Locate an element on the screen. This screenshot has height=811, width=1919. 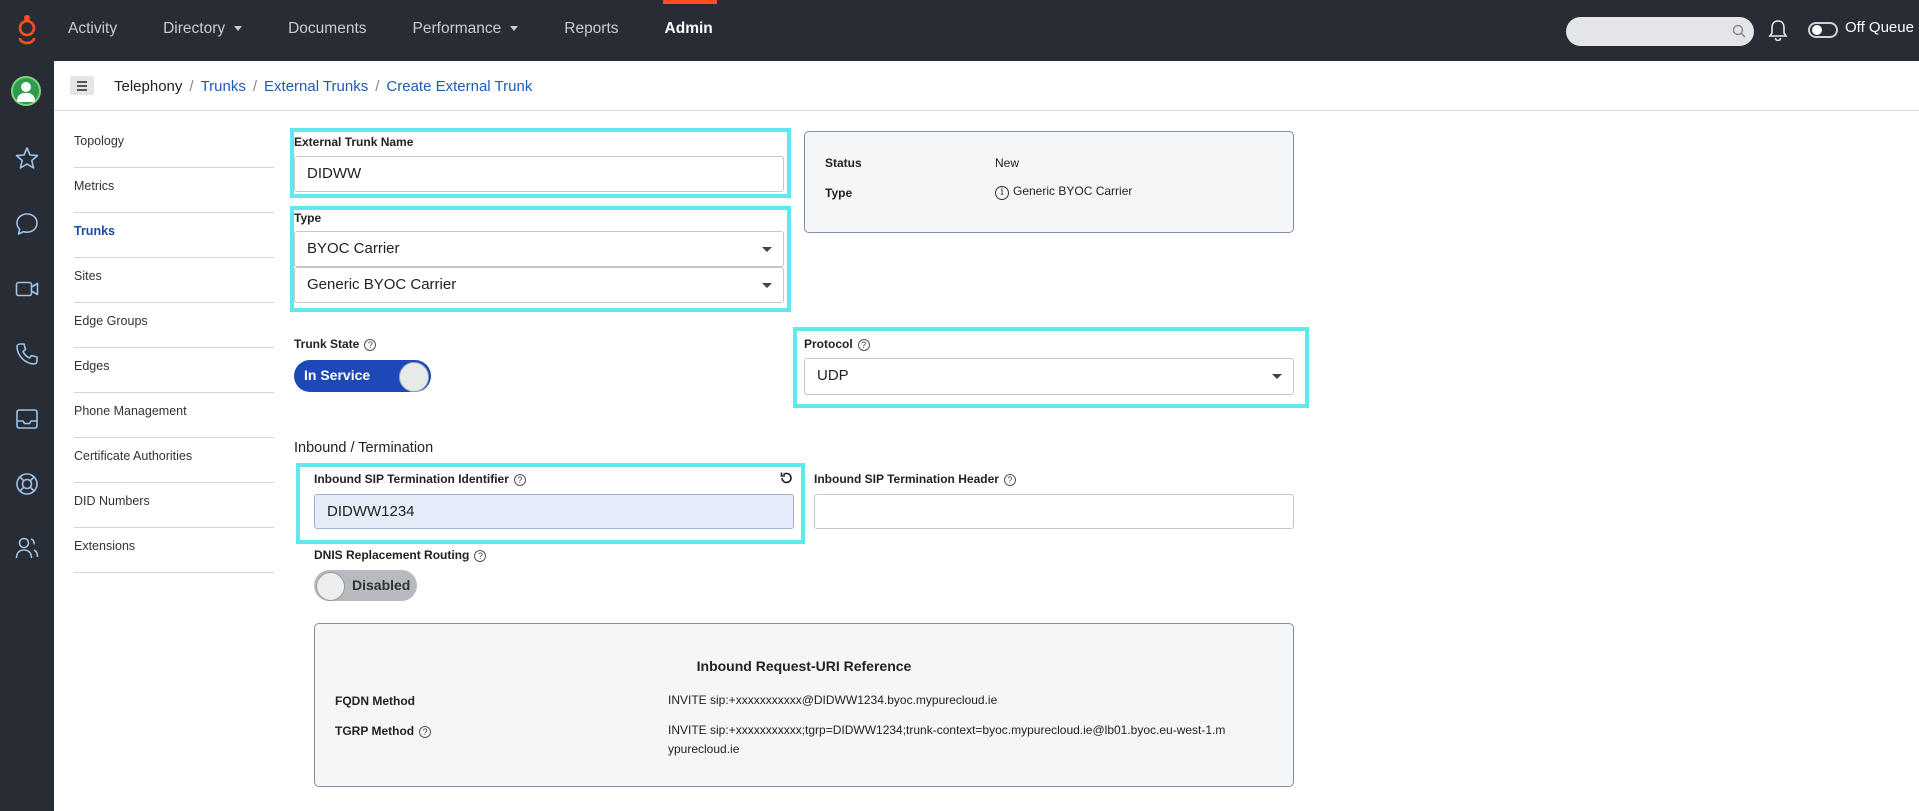
nav-label: Directory is located at coordinates (194, 28).